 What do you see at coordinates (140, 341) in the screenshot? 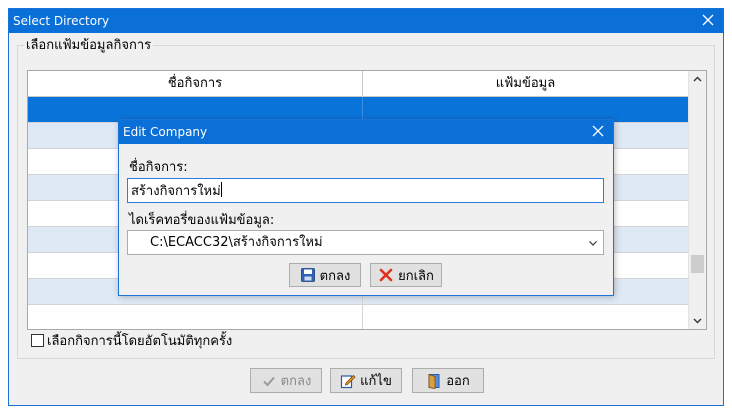
I see `auto-select-label: เลือกกิจการนี้โดยอัตโนมัติทุกครั้ง` at bounding box center [140, 341].